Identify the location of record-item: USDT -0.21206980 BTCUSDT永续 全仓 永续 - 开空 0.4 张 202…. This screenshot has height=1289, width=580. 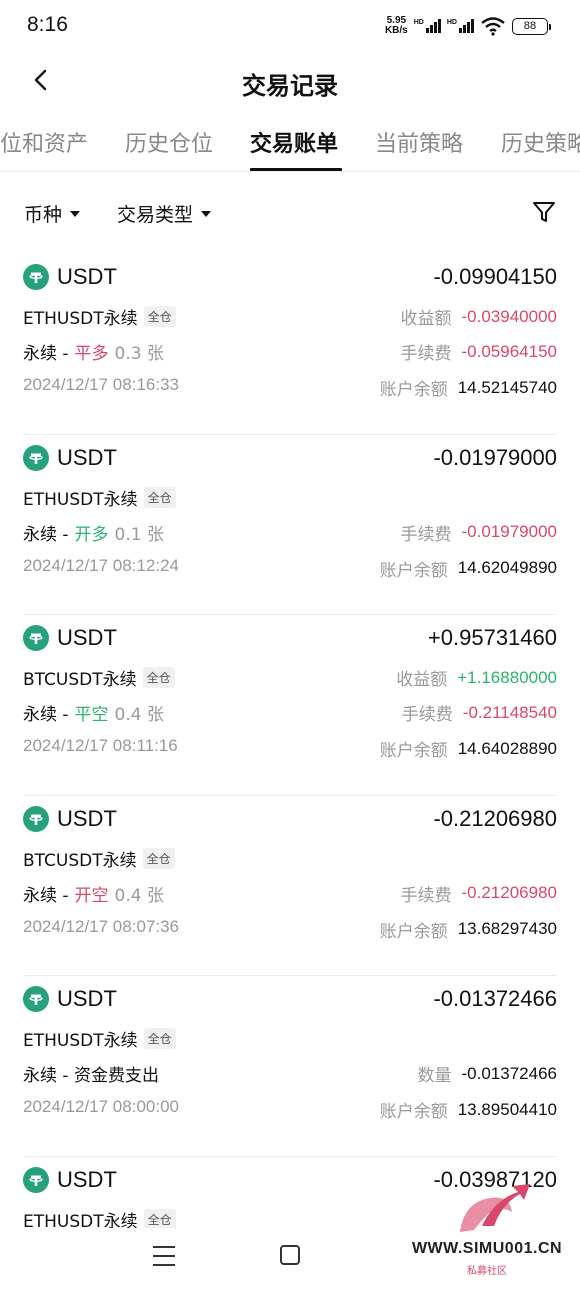
(290, 886).